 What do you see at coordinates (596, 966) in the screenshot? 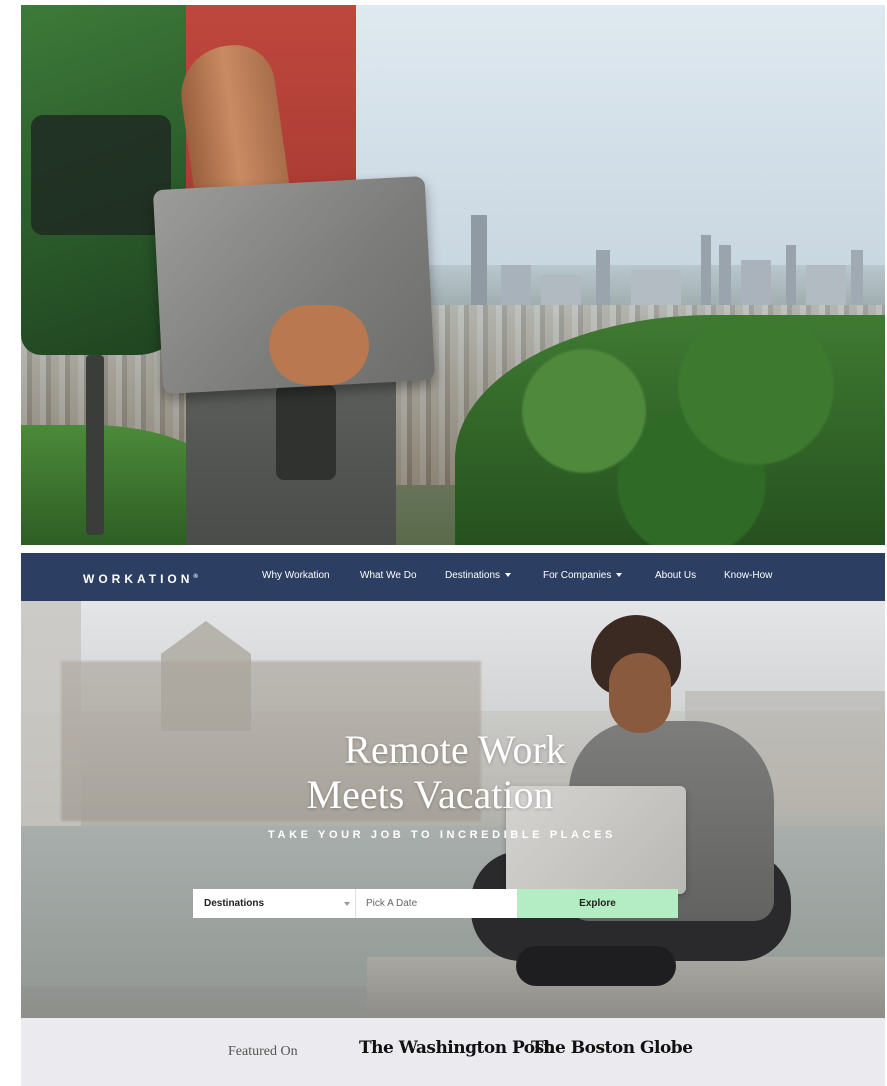
I see `woman-shoes` at bounding box center [596, 966].